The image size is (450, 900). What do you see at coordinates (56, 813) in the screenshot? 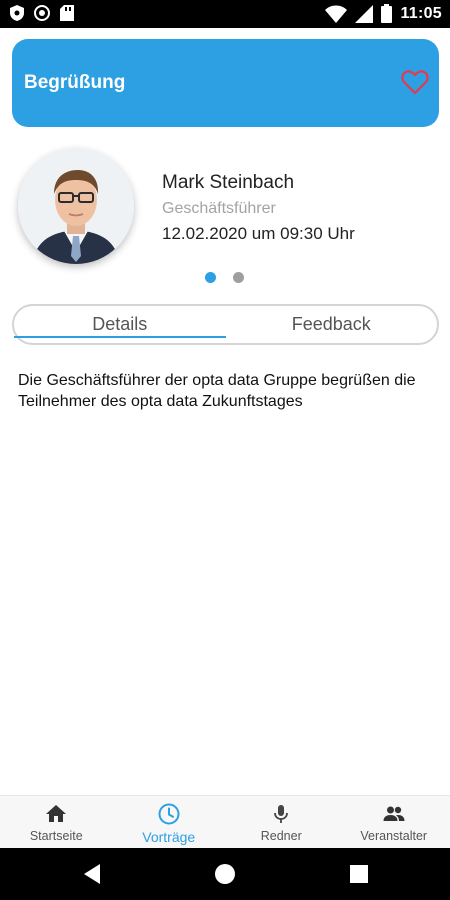
I see `home-icon` at bounding box center [56, 813].